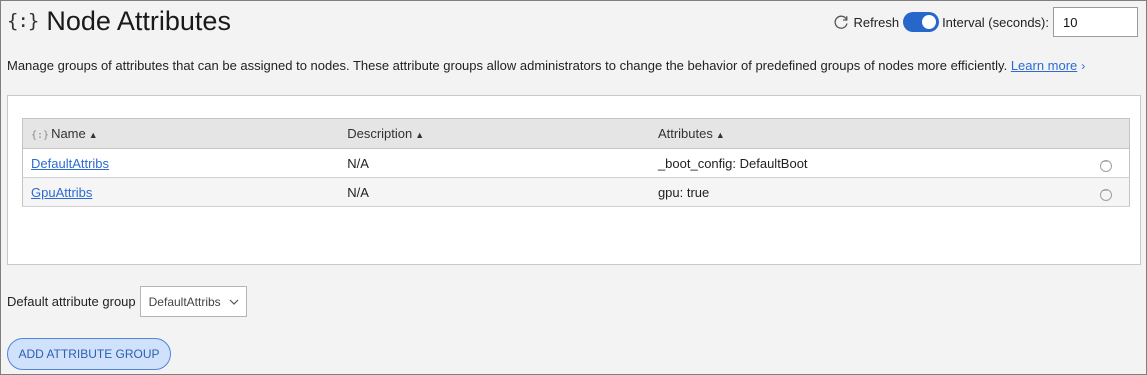 Image resolution: width=1147 pixels, height=375 pixels. I want to click on column-label-name: Name, so click(68, 133).